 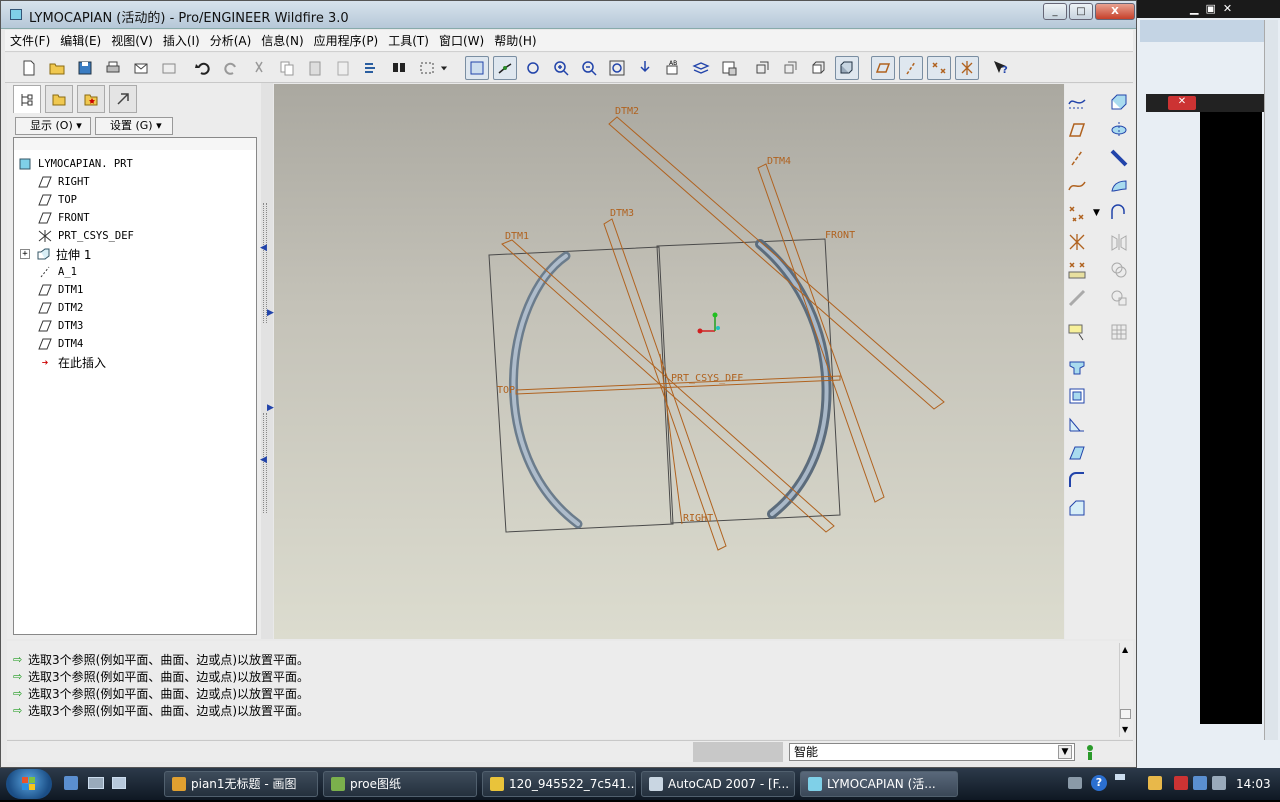 What do you see at coordinates (1055, 11) in the screenshot?
I see `minimize-button: _` at bounding box center [1055, 11].